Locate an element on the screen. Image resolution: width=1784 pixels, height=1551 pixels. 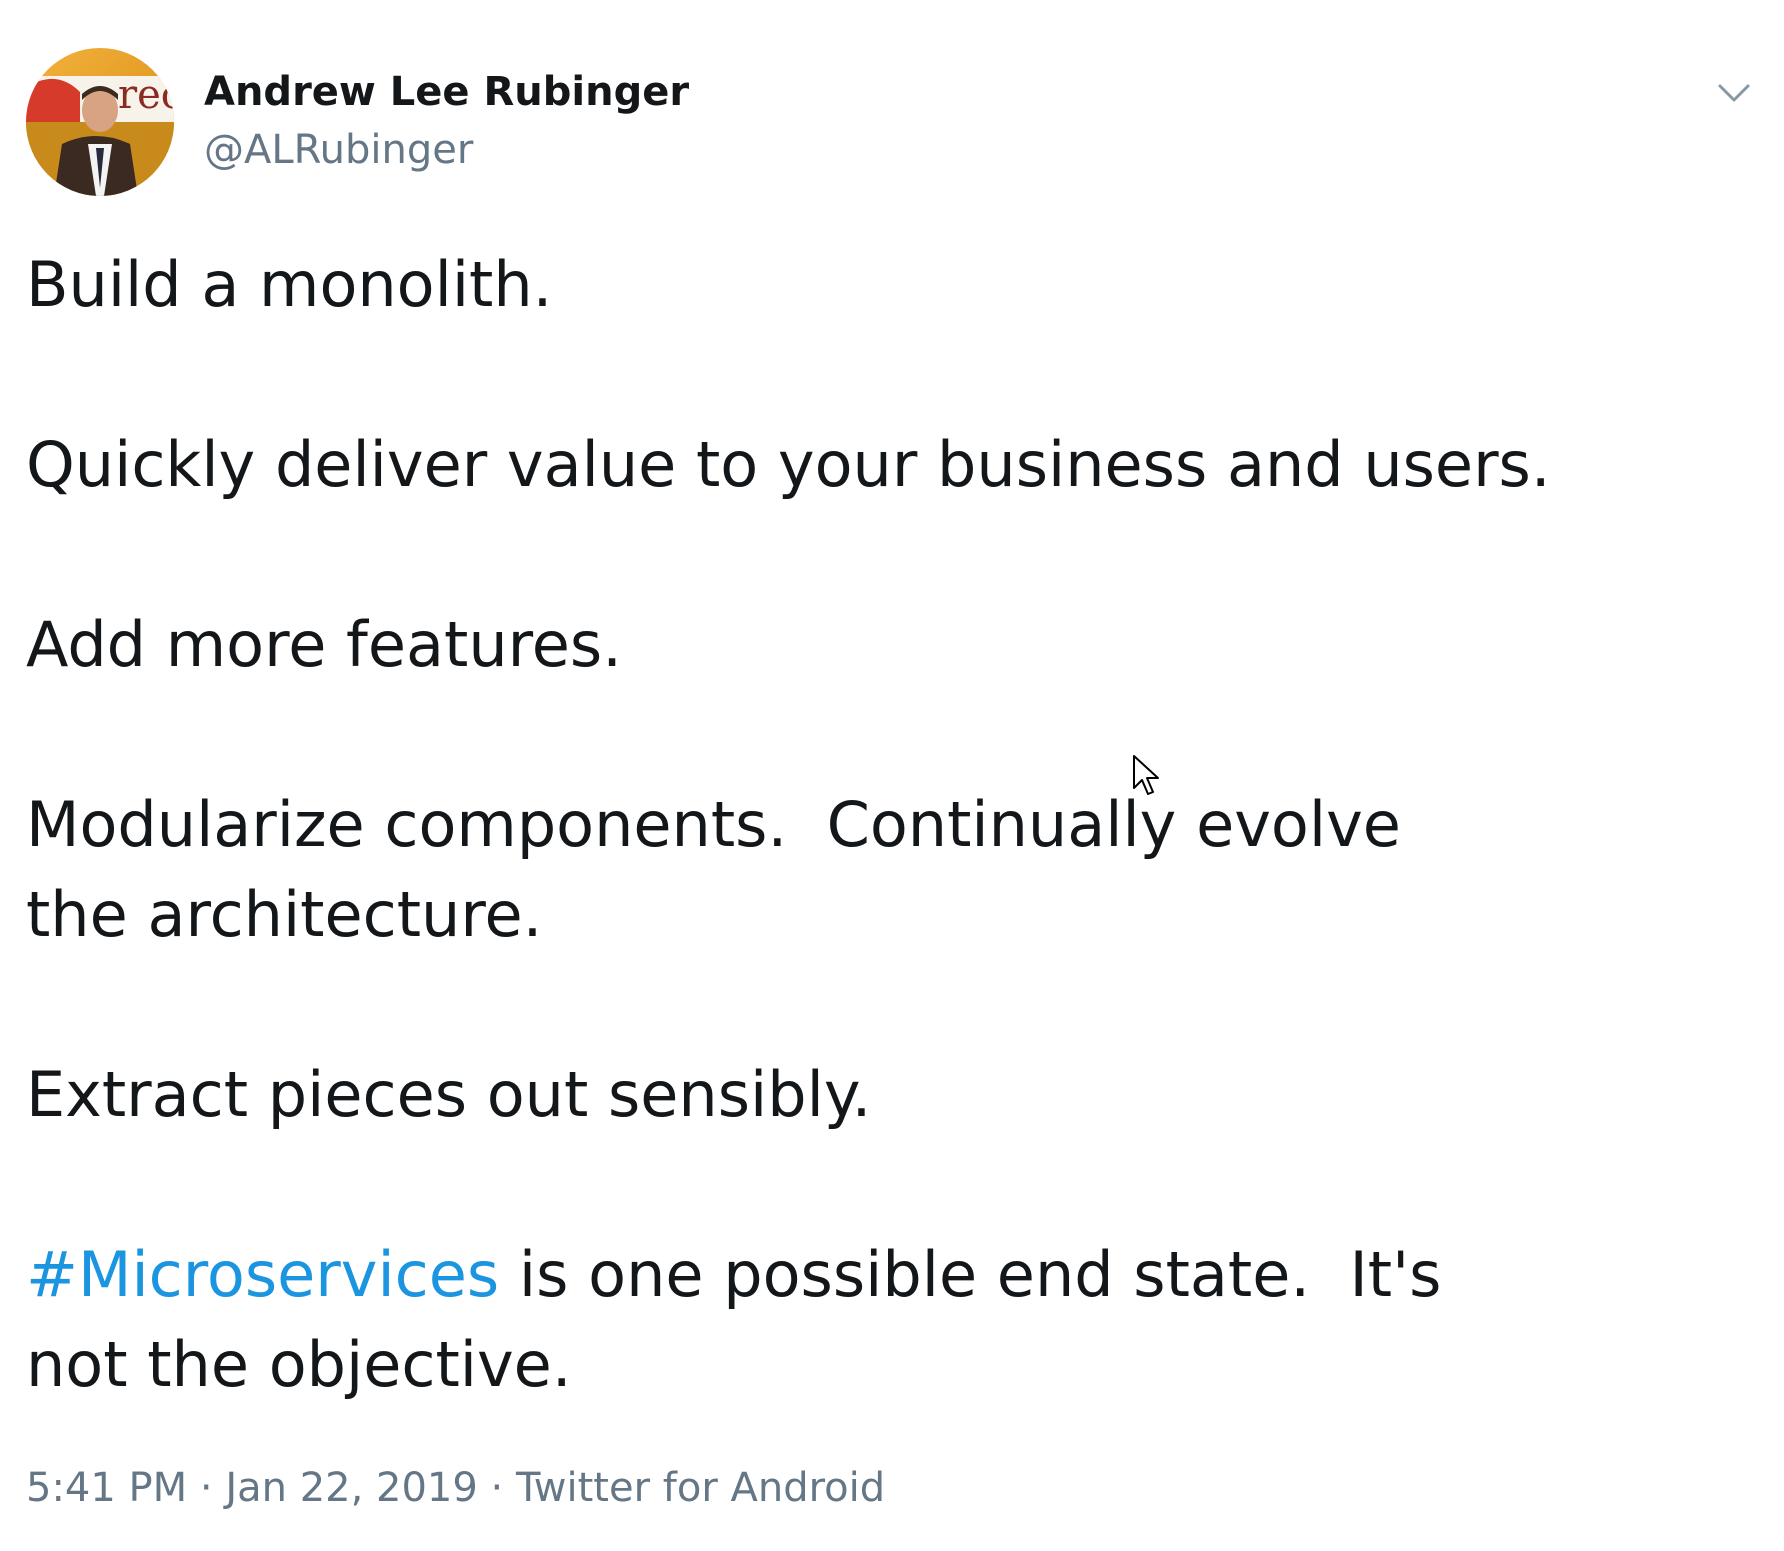
mouse-pointer-icon is located at coordinates (1146, 775).